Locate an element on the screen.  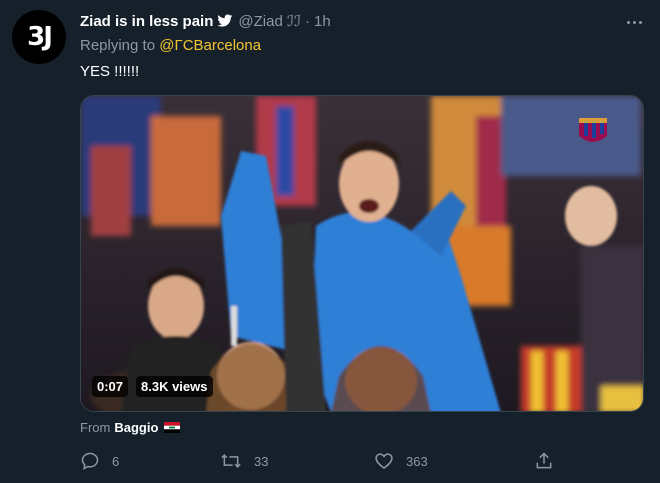
share-icon is located at coordinates (544, 460).